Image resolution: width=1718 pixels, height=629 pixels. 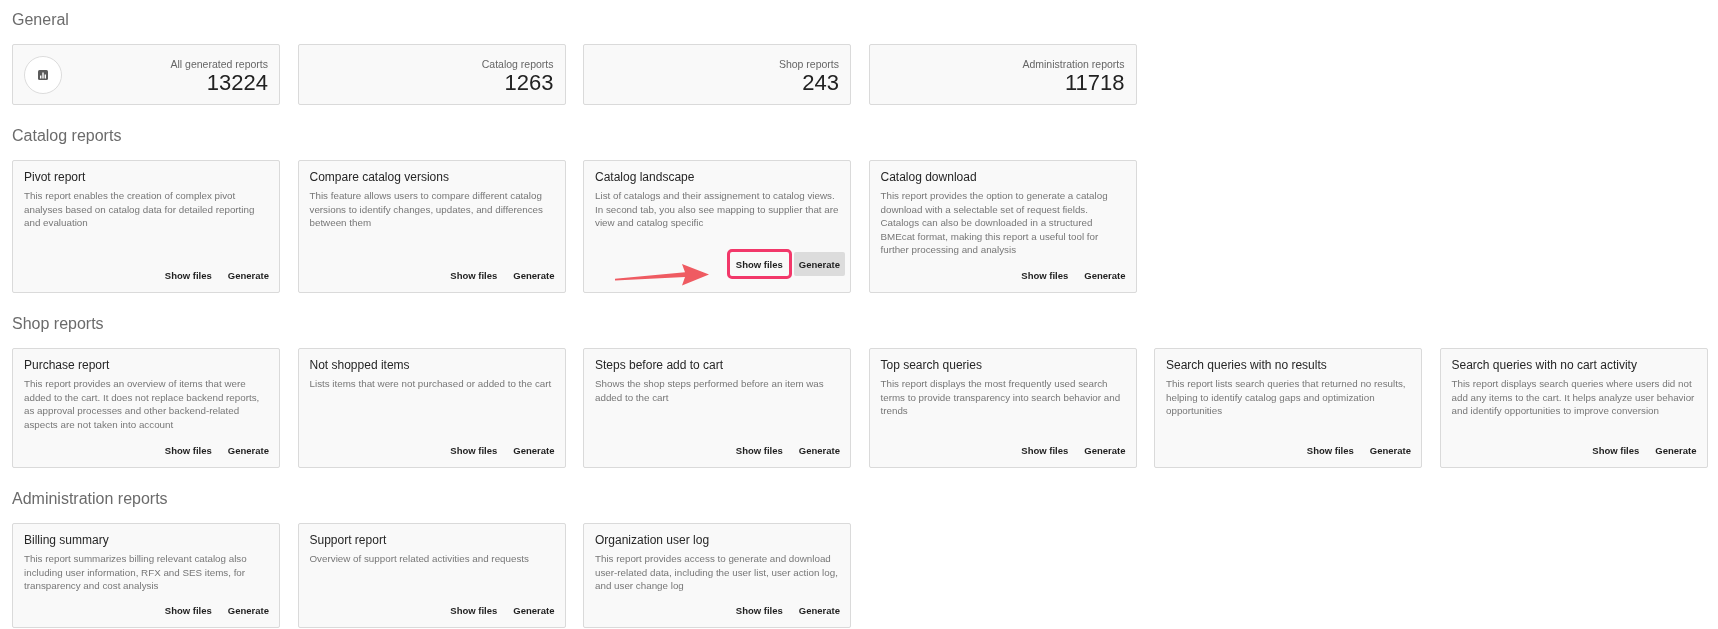 I want to click on section-heading: Shop reports, so click(x=58, y=324).